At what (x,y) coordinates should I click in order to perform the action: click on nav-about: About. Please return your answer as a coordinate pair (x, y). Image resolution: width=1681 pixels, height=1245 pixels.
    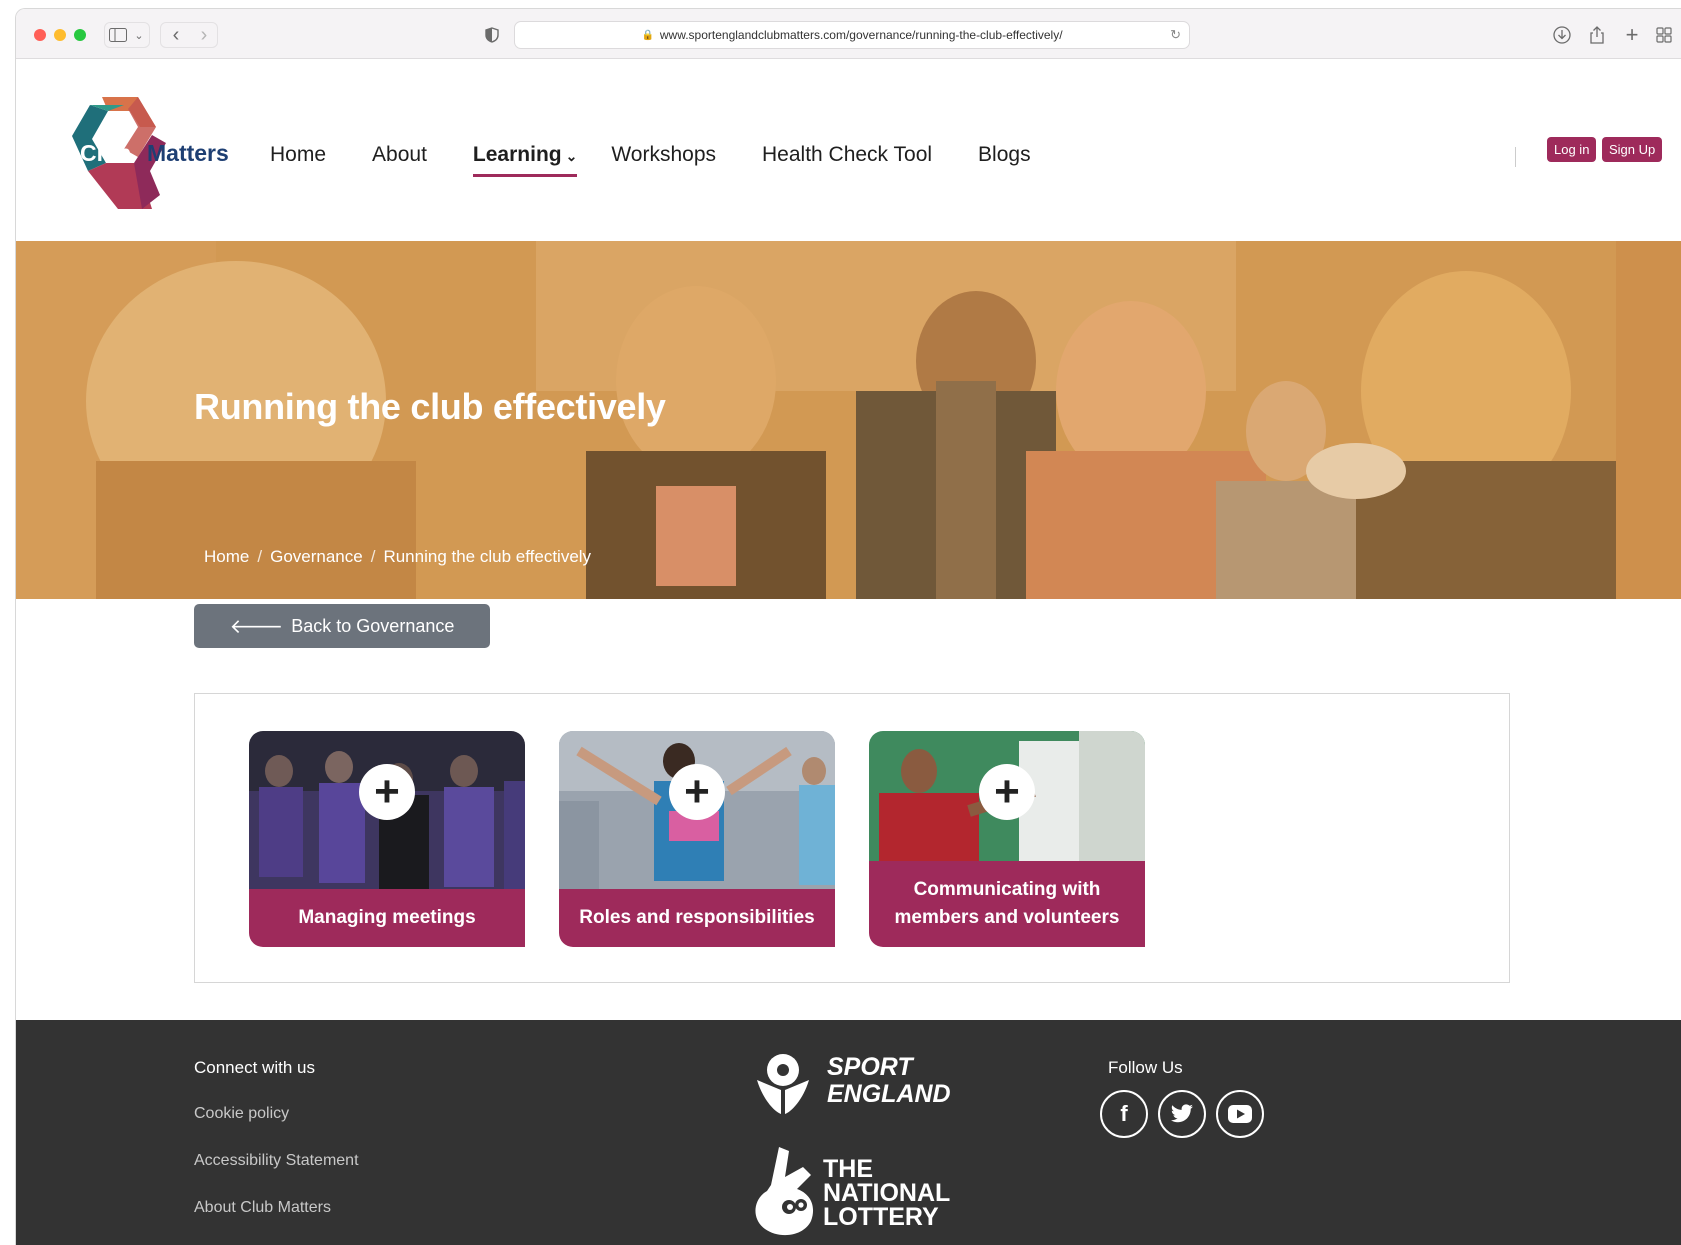
    Looking at the image, I should click on (399, 155).